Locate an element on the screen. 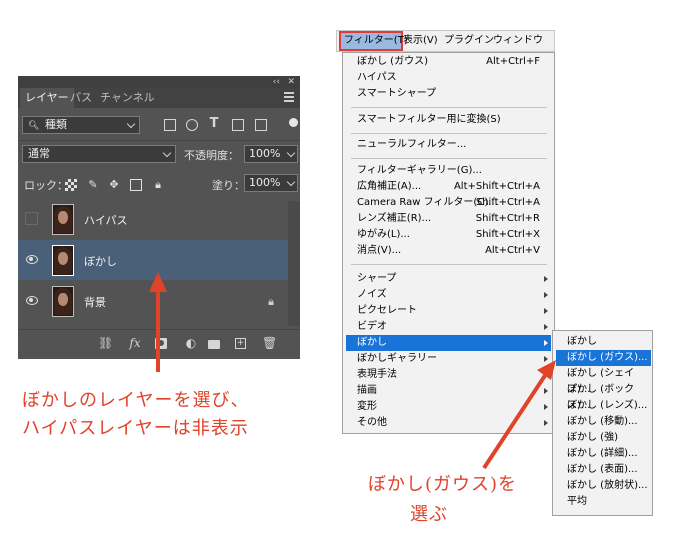 The height and width of the screenshot is (557, 678). annotation-right-line2: 選ぶ is located at coordinates (429, 514).